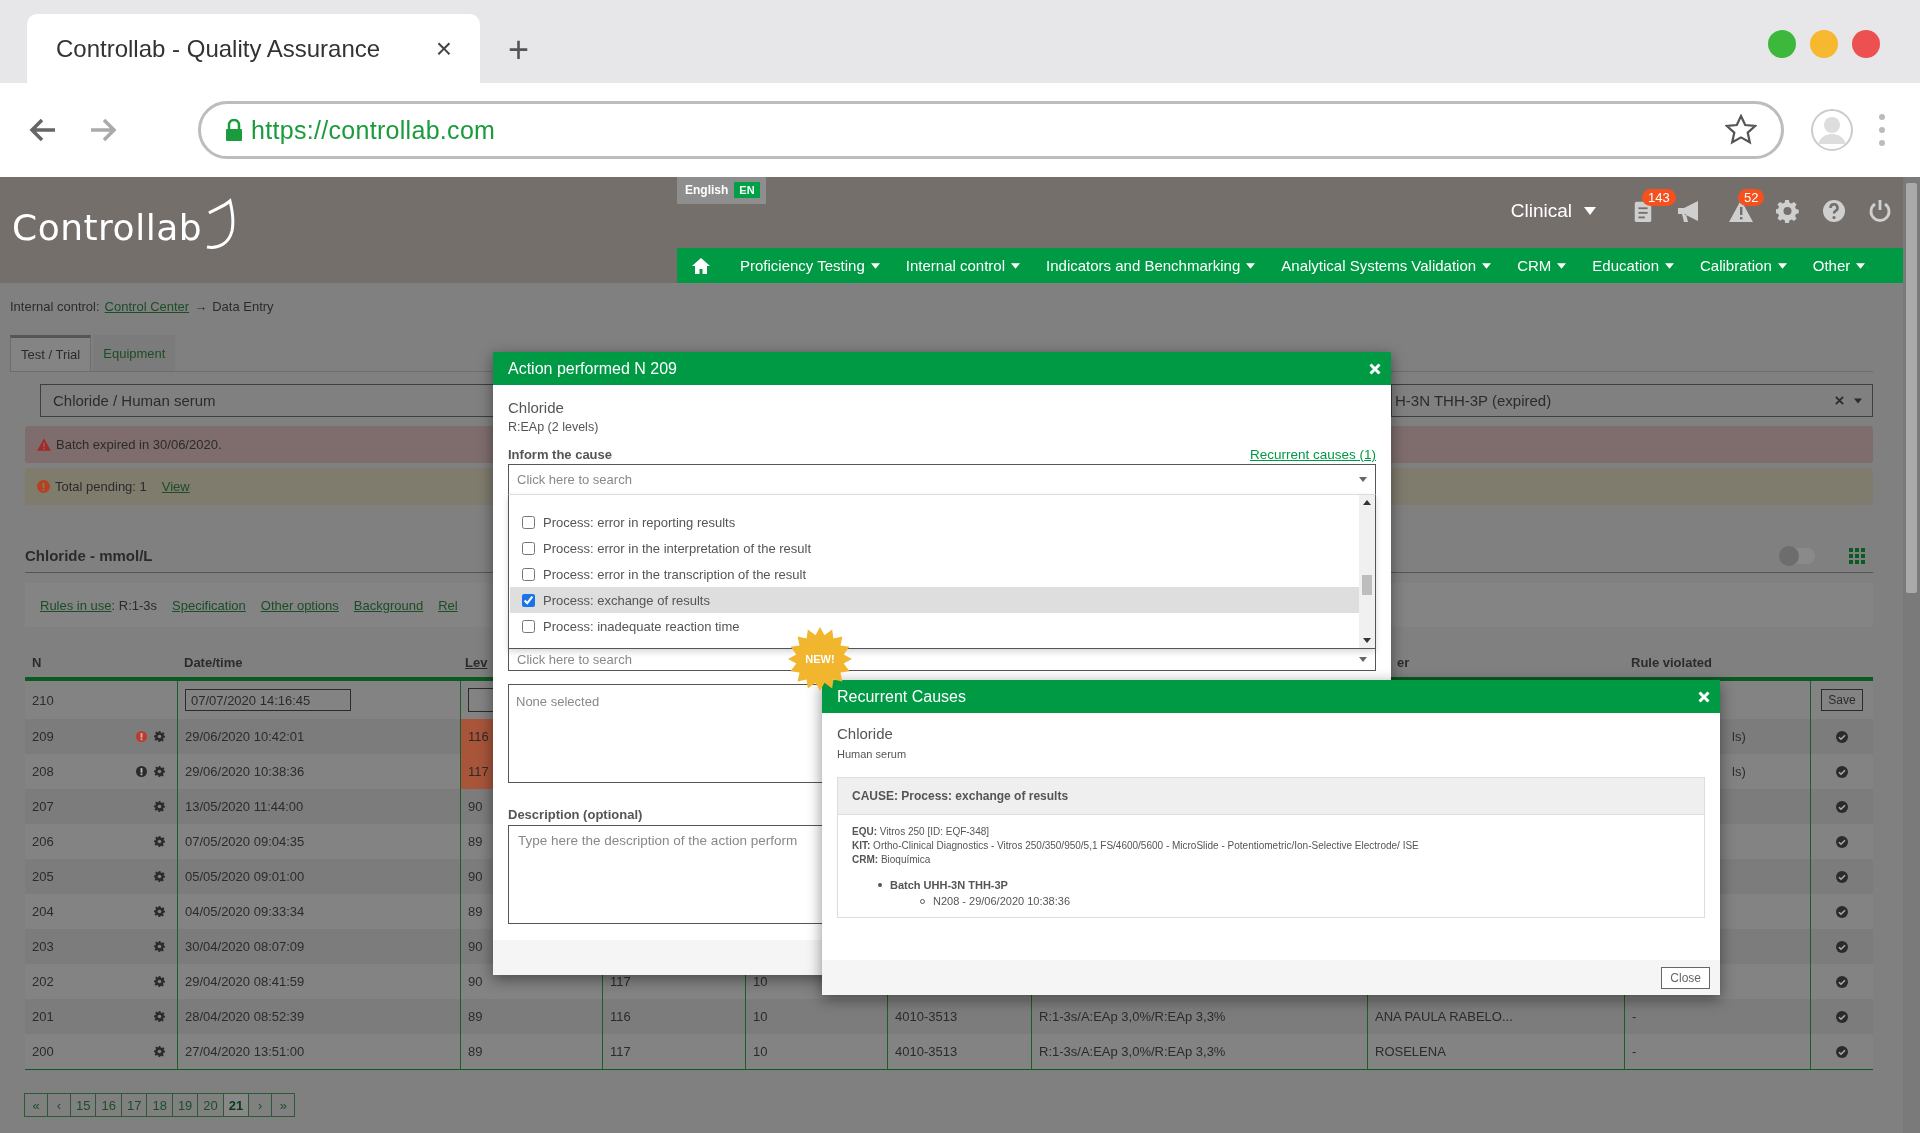 The image size is (1920, 1133). Describe the element at coordinates (260, 1105) in the screenshot. I see `page-button: ›` at that location.